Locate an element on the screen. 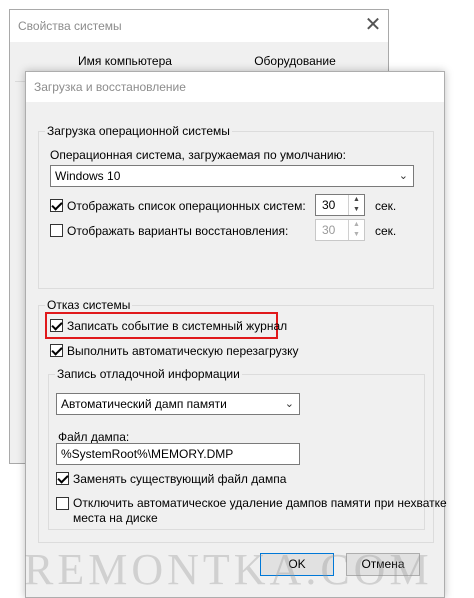 This screenshot has width=474, height=598. write-event-checkbox is located at coordinates (56, 325).